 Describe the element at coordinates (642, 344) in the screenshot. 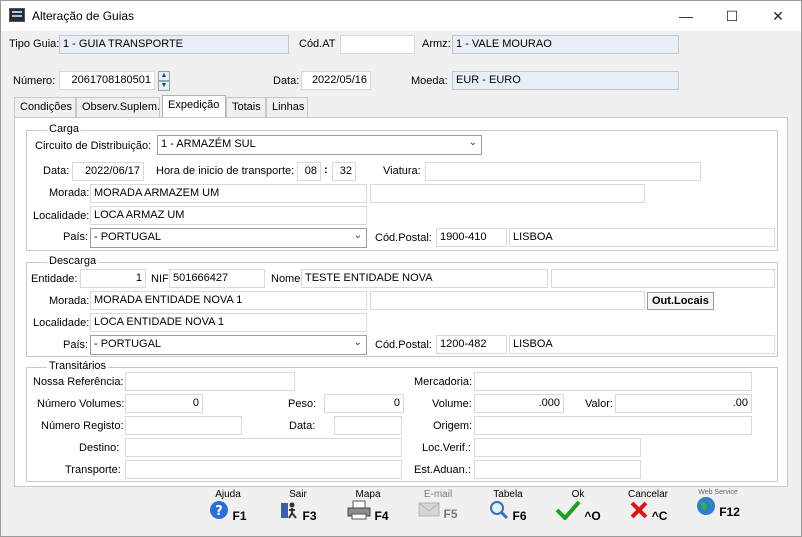

I see `descarga-cp-local-field: LISBOA` at that location.